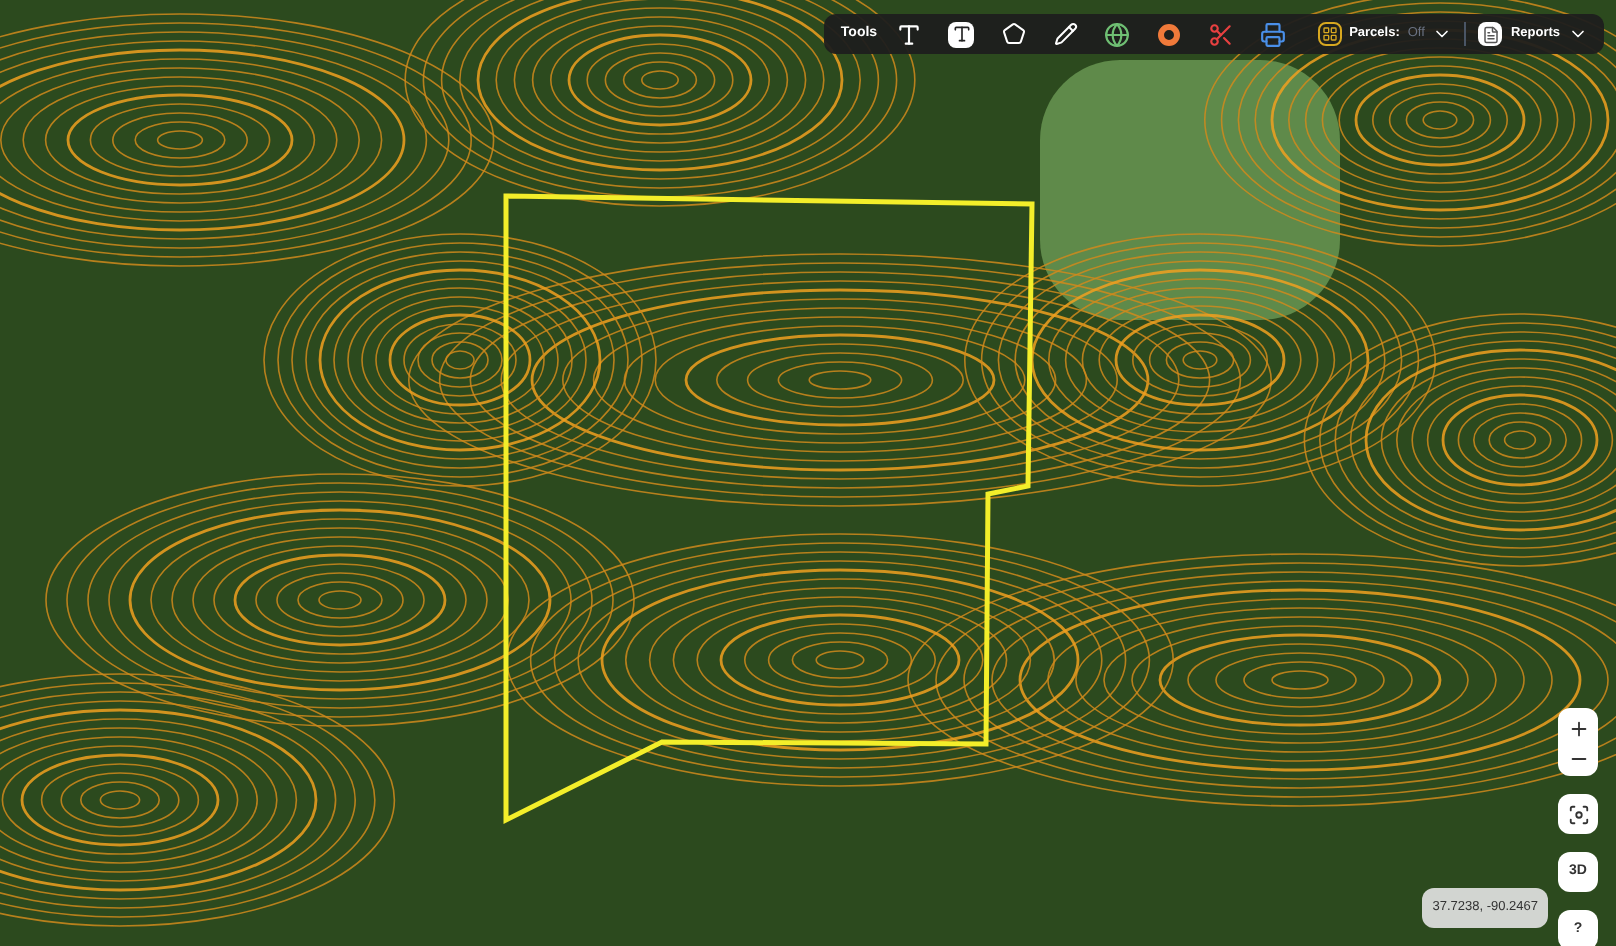 The image size is (1616, 946). I want to click on plus-icon, so click(1578, 728).